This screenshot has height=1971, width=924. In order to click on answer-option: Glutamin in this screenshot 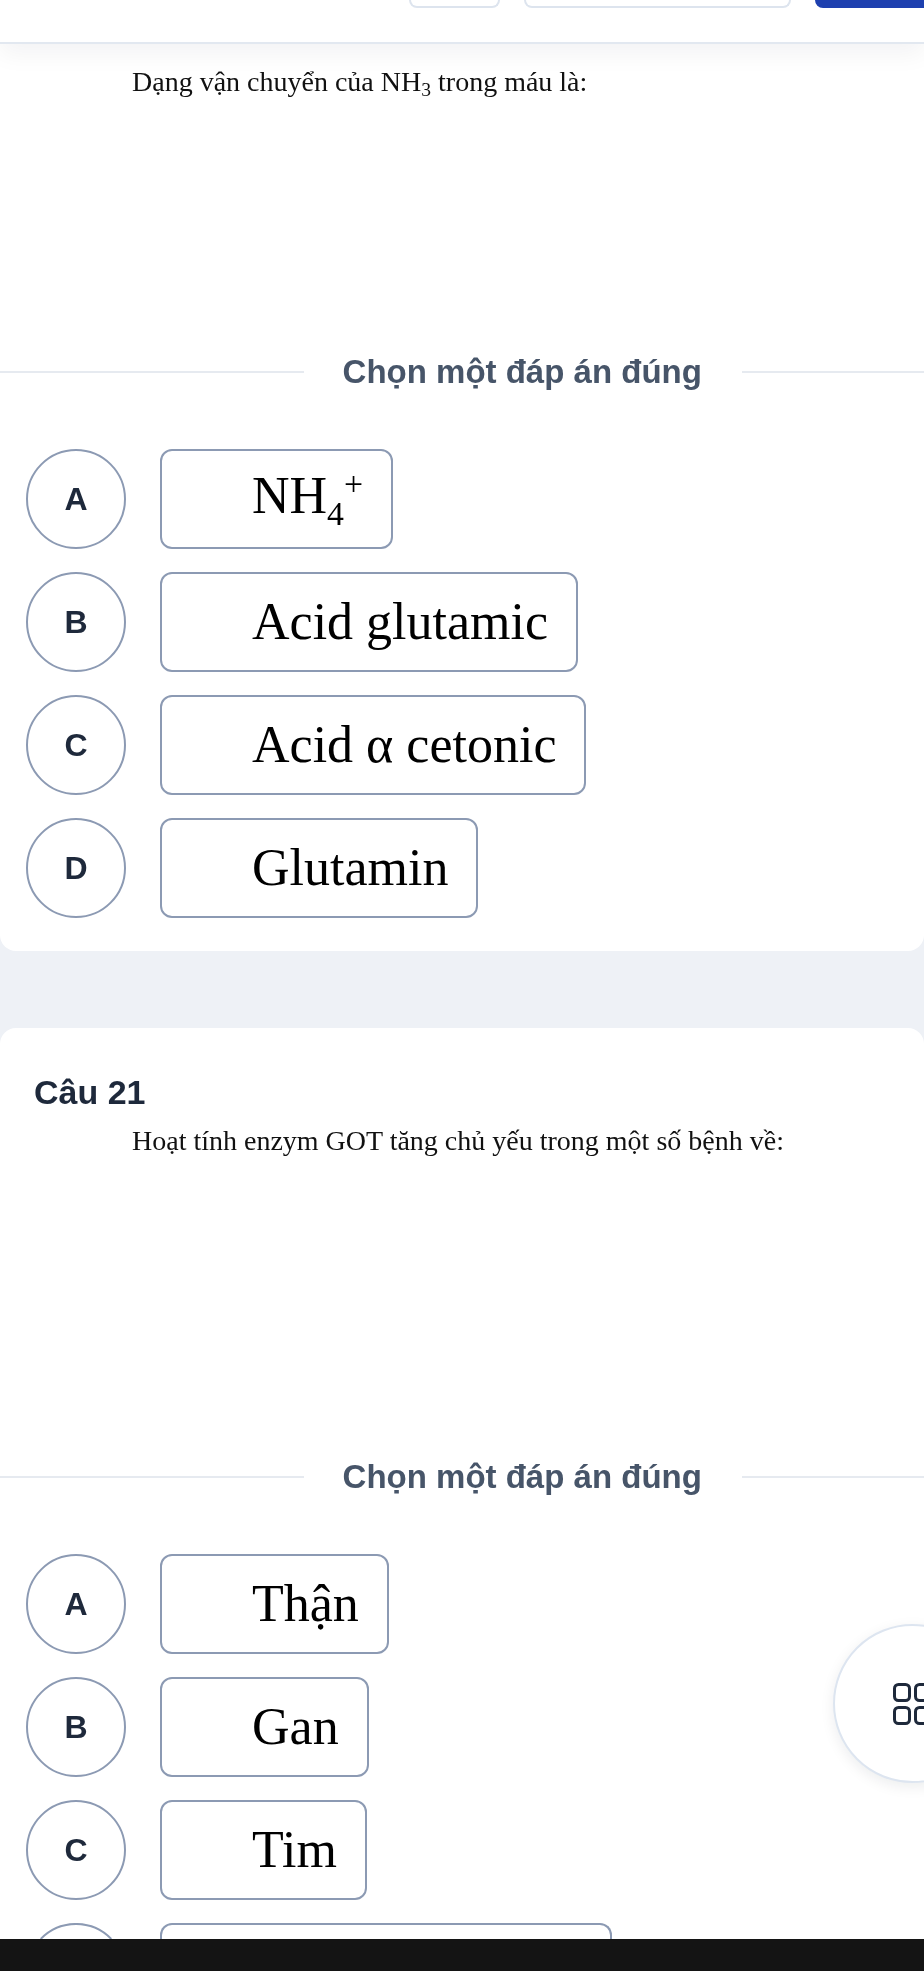, I will do `click(319, 868)`.